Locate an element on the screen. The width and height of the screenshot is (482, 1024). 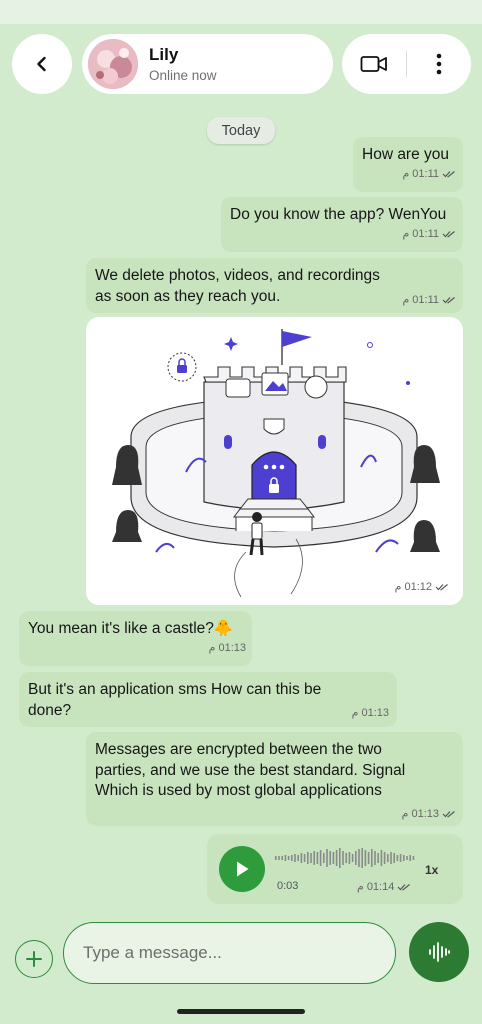
more-options-button is located at coordinates (439, 64).